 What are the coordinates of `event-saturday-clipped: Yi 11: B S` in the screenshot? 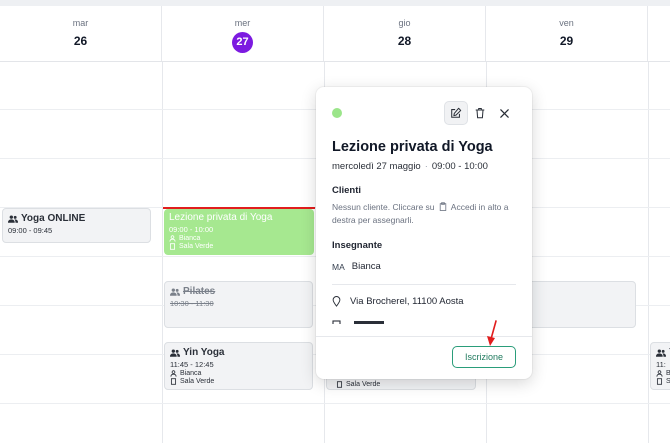 It's located at (660, 366).